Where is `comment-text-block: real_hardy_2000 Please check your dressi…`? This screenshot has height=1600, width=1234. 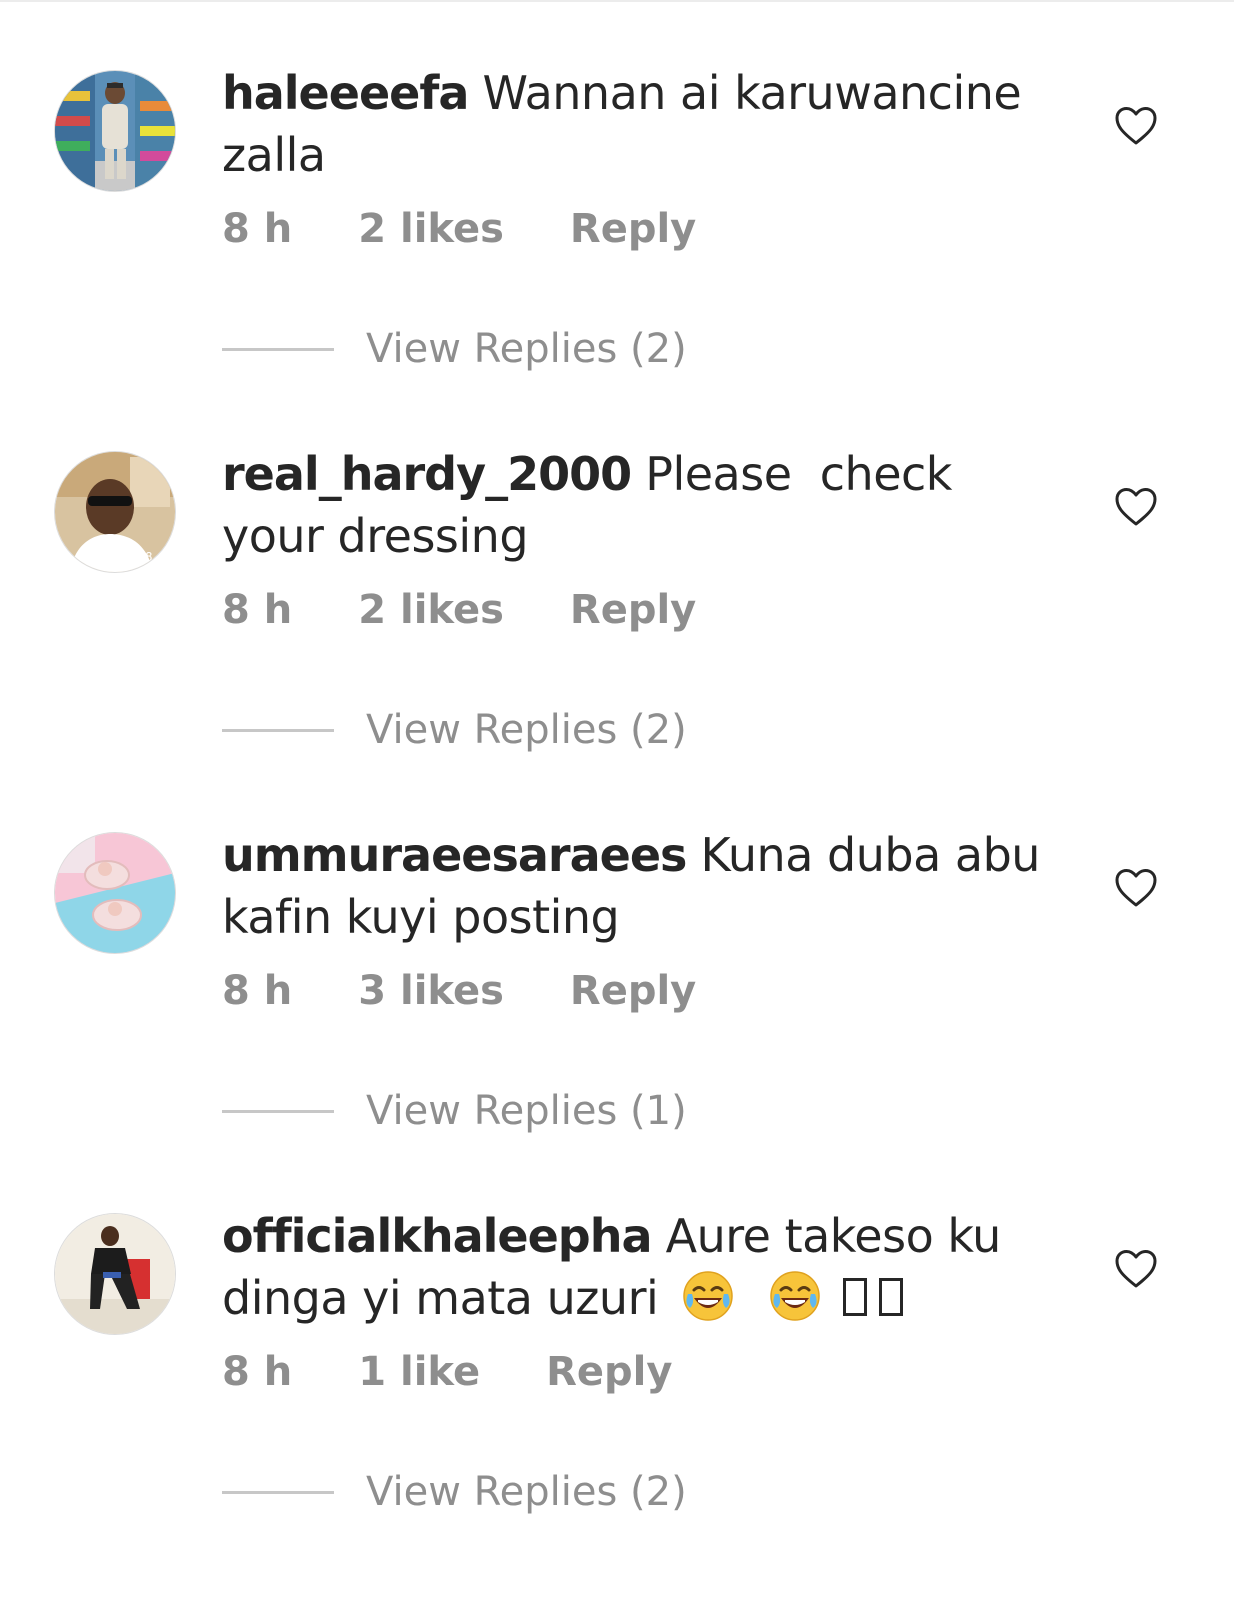 comment-text-block: real_hardy_2000 Please check your dressi… is located at coordinates (637, 505).